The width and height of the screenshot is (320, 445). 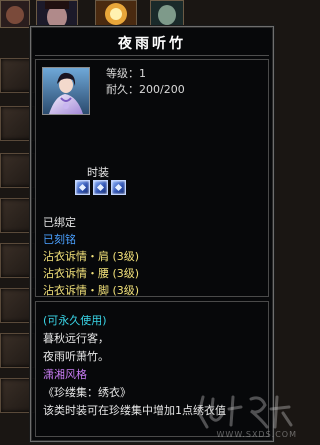 I want to click on item-durability: 耐久：200/200, so click(x=145, y=89).